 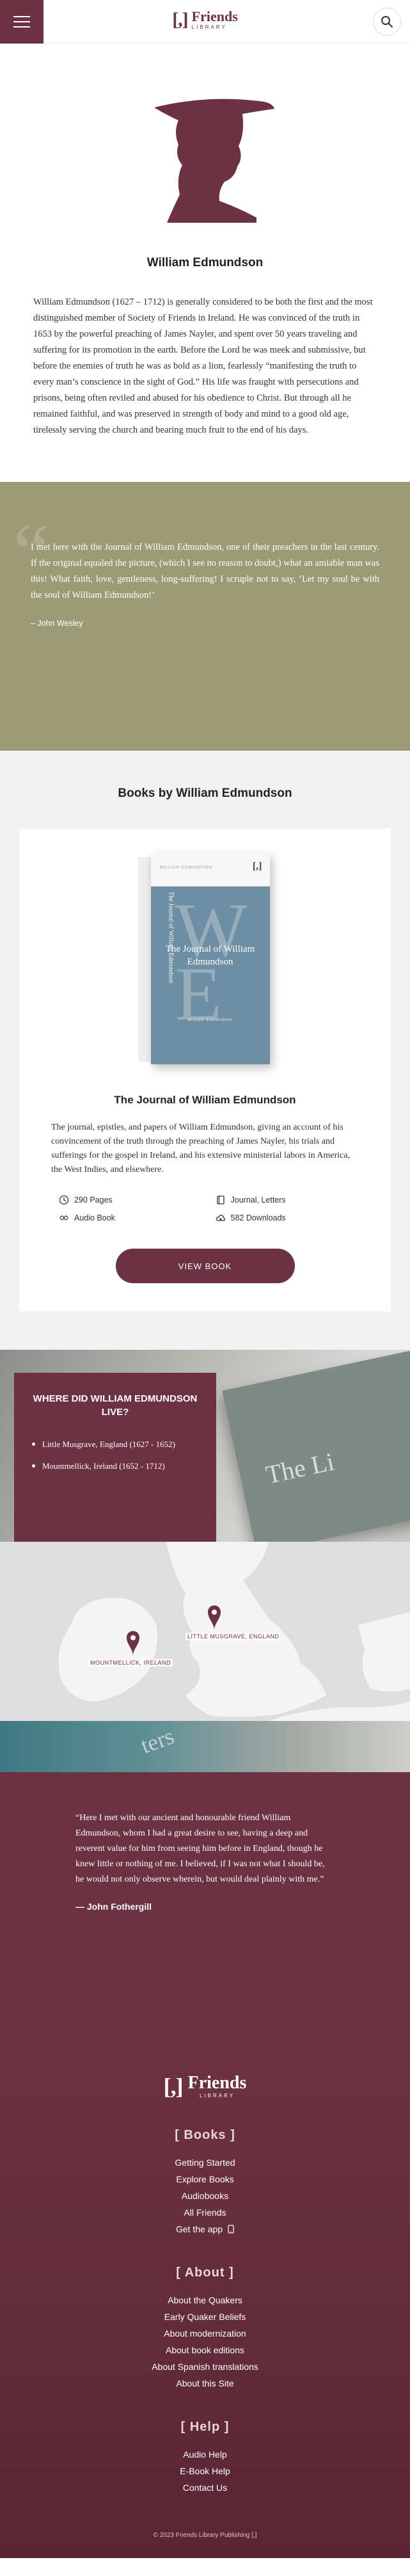 I want to click on search-icon, so click(x=387, y=22).